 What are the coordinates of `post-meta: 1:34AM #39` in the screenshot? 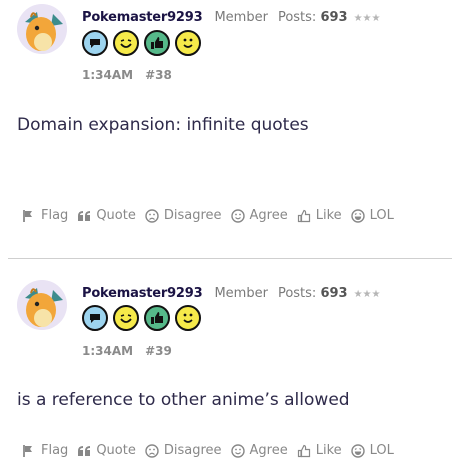 It's located at (127, 351).